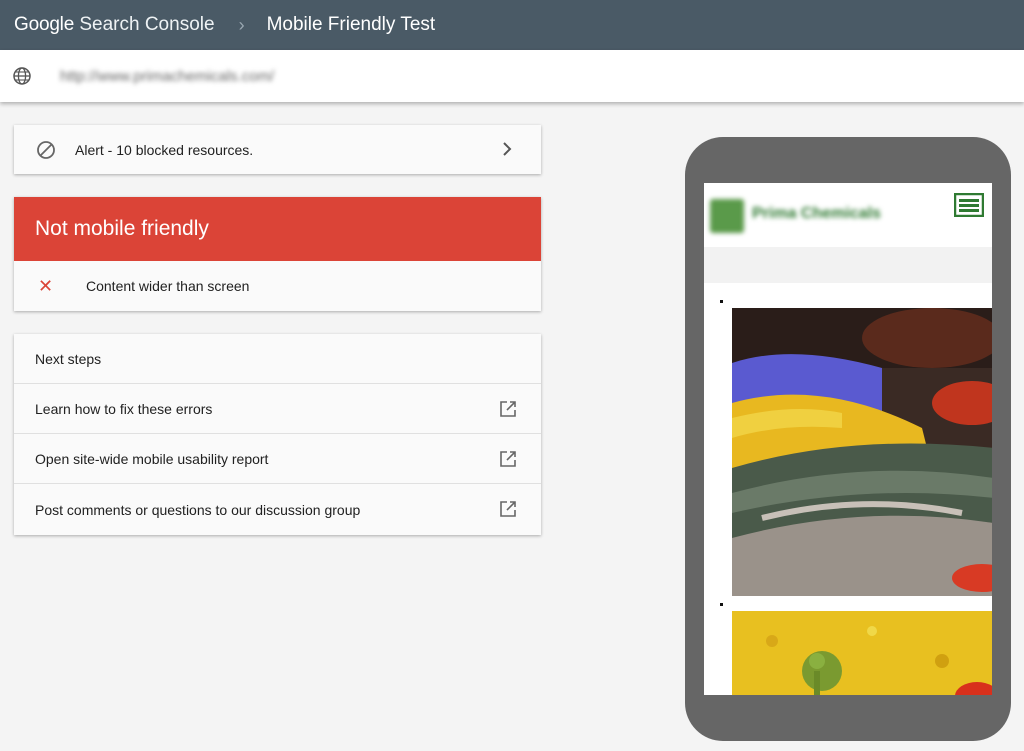  I want to click on next-step-label: Open site-wide mobile usability report, so click(152, 458).